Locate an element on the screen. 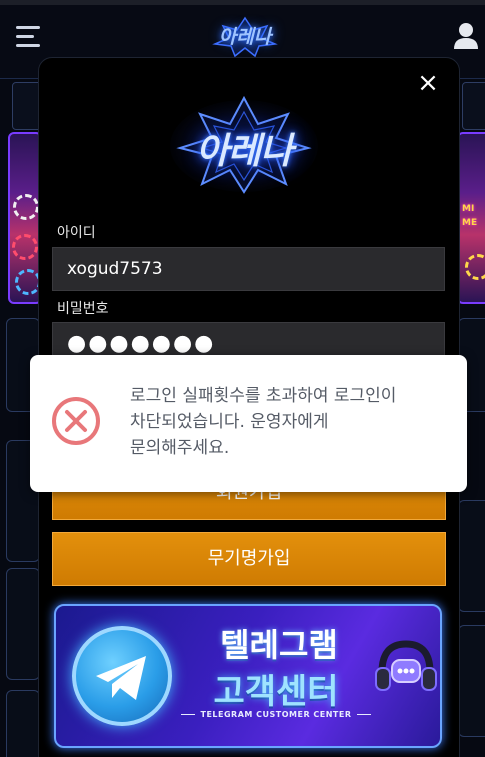 This screenshot has width=485, height=757. banner-subtitle: TELEGRAM CUSTOMER CENTER is located at coordinates (276, 714).